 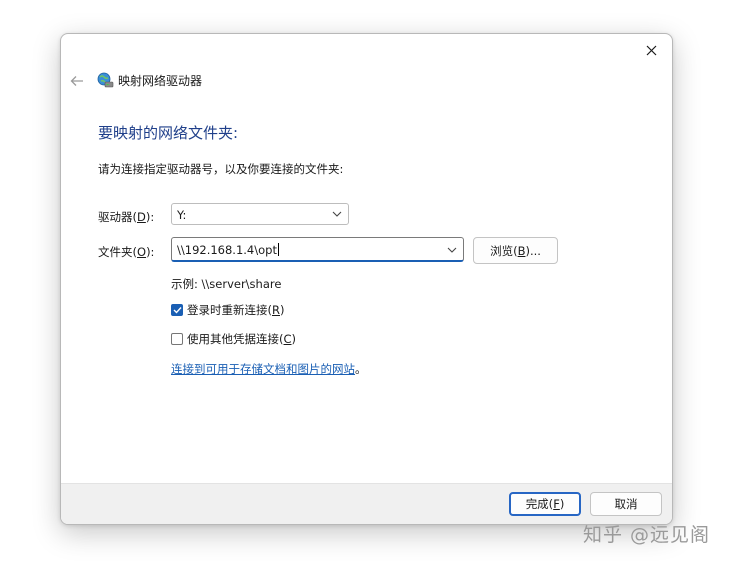 I want to click on website-link-row: 连接到可用于存储文档和图片的网站。, so click(x=269, y=369).